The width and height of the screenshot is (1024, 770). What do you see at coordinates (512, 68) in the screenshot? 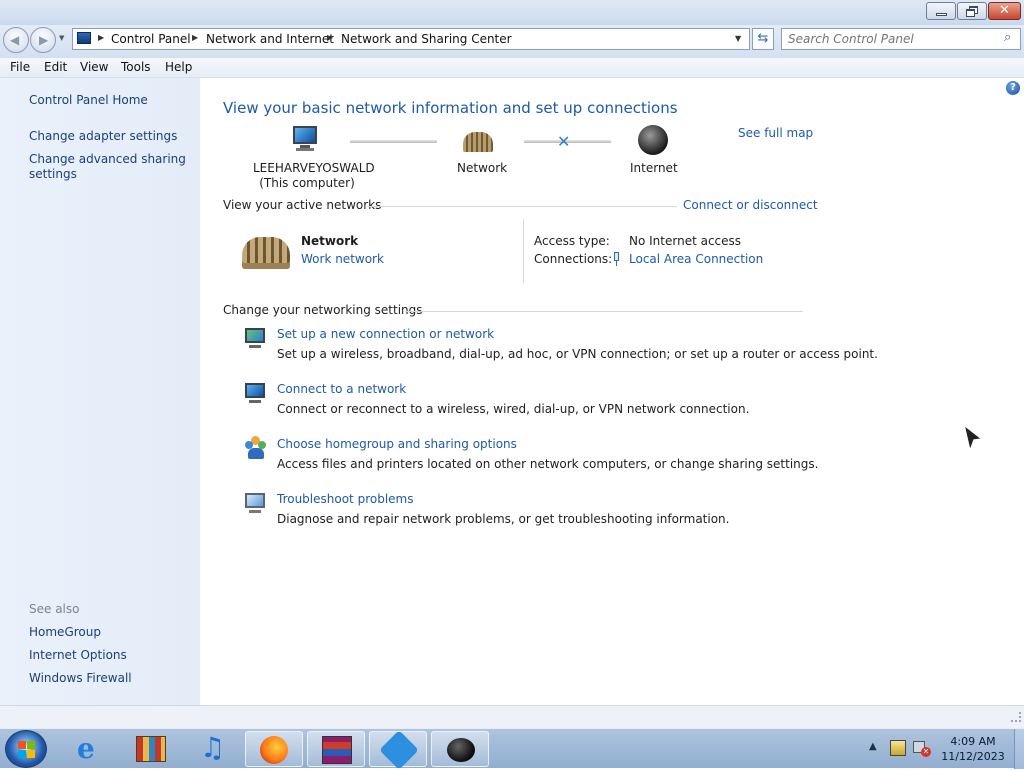
I see `menu-bar: File Edit View Tools Help` at bounding box center [512, 68].